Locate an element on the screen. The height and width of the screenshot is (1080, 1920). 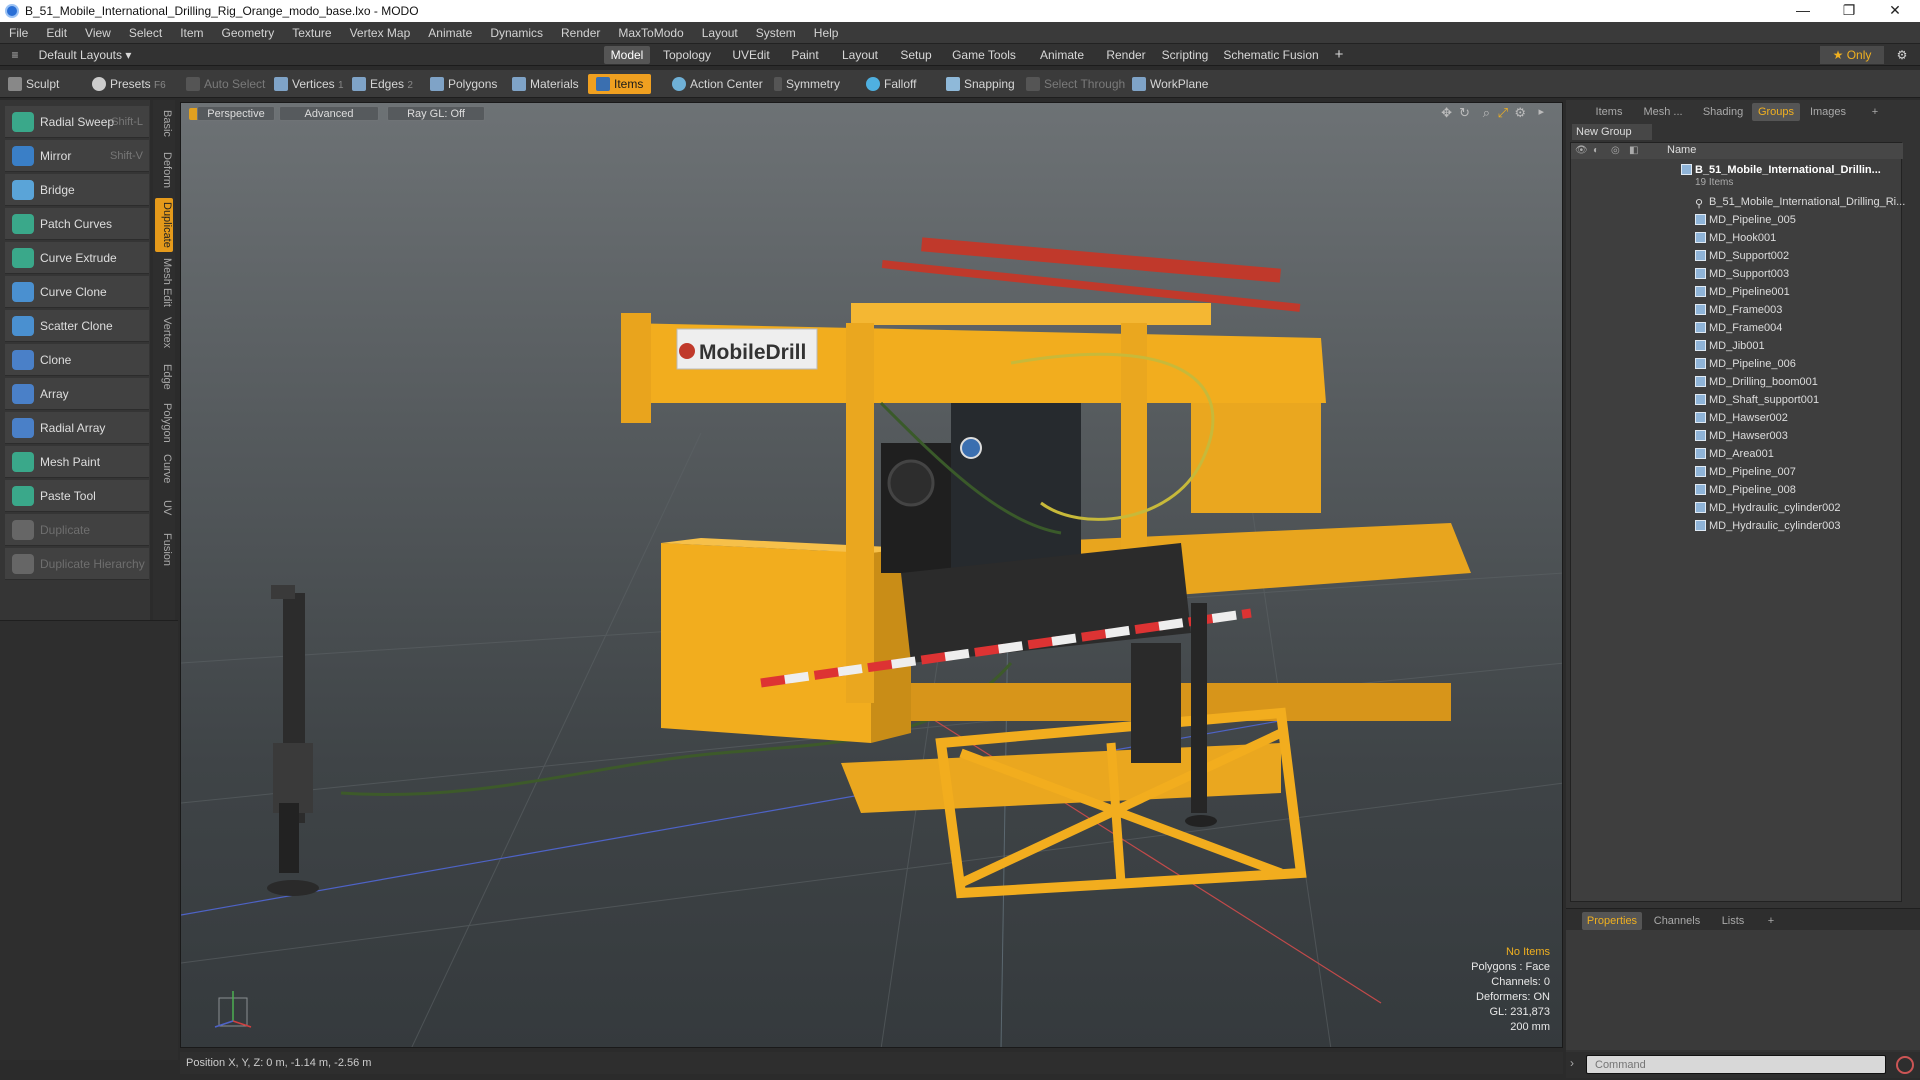
layout-tab-topology: Topology is located at coordinates (687, 55).